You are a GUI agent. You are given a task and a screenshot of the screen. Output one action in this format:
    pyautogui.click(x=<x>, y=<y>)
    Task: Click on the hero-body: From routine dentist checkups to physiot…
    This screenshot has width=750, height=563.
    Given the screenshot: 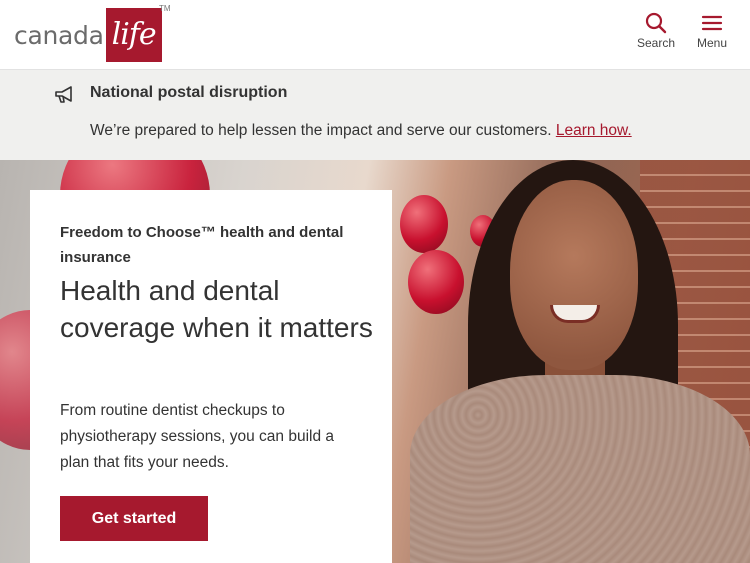 What is the action you would take?
    pyautogui.click(x=197, y=436)
    